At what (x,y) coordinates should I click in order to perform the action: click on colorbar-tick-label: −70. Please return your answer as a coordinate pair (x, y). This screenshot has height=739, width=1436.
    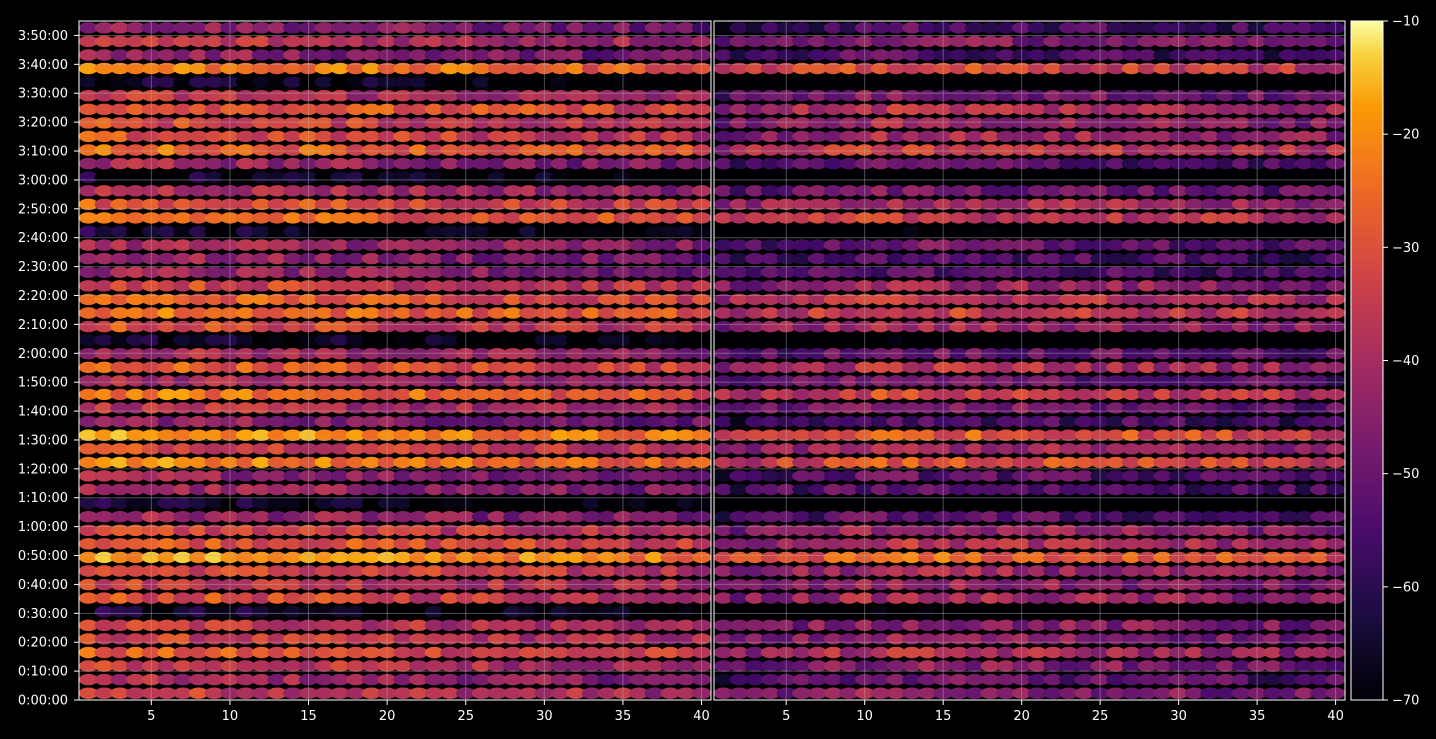
    Looking at the image, I should click on (1405, 701).